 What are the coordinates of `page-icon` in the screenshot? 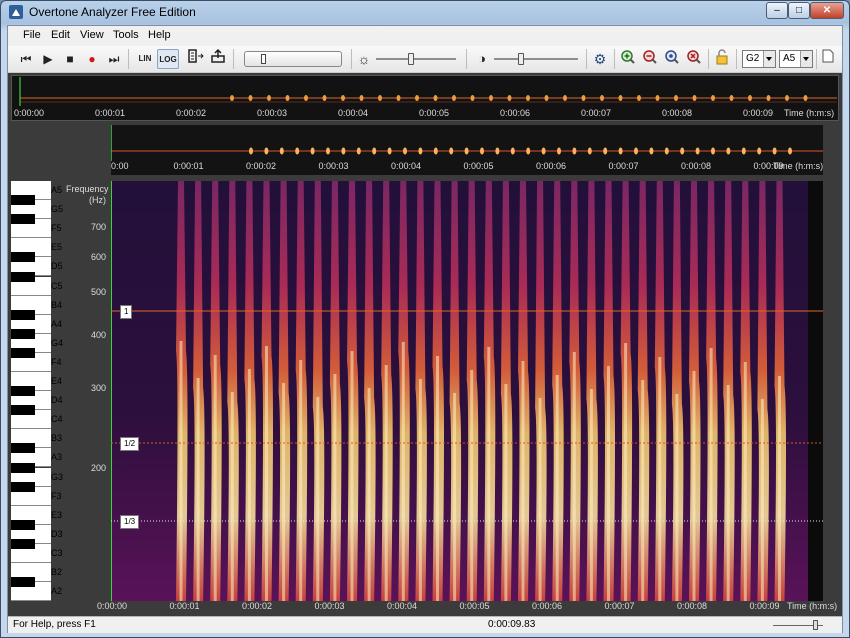 It's located at (828, 59).